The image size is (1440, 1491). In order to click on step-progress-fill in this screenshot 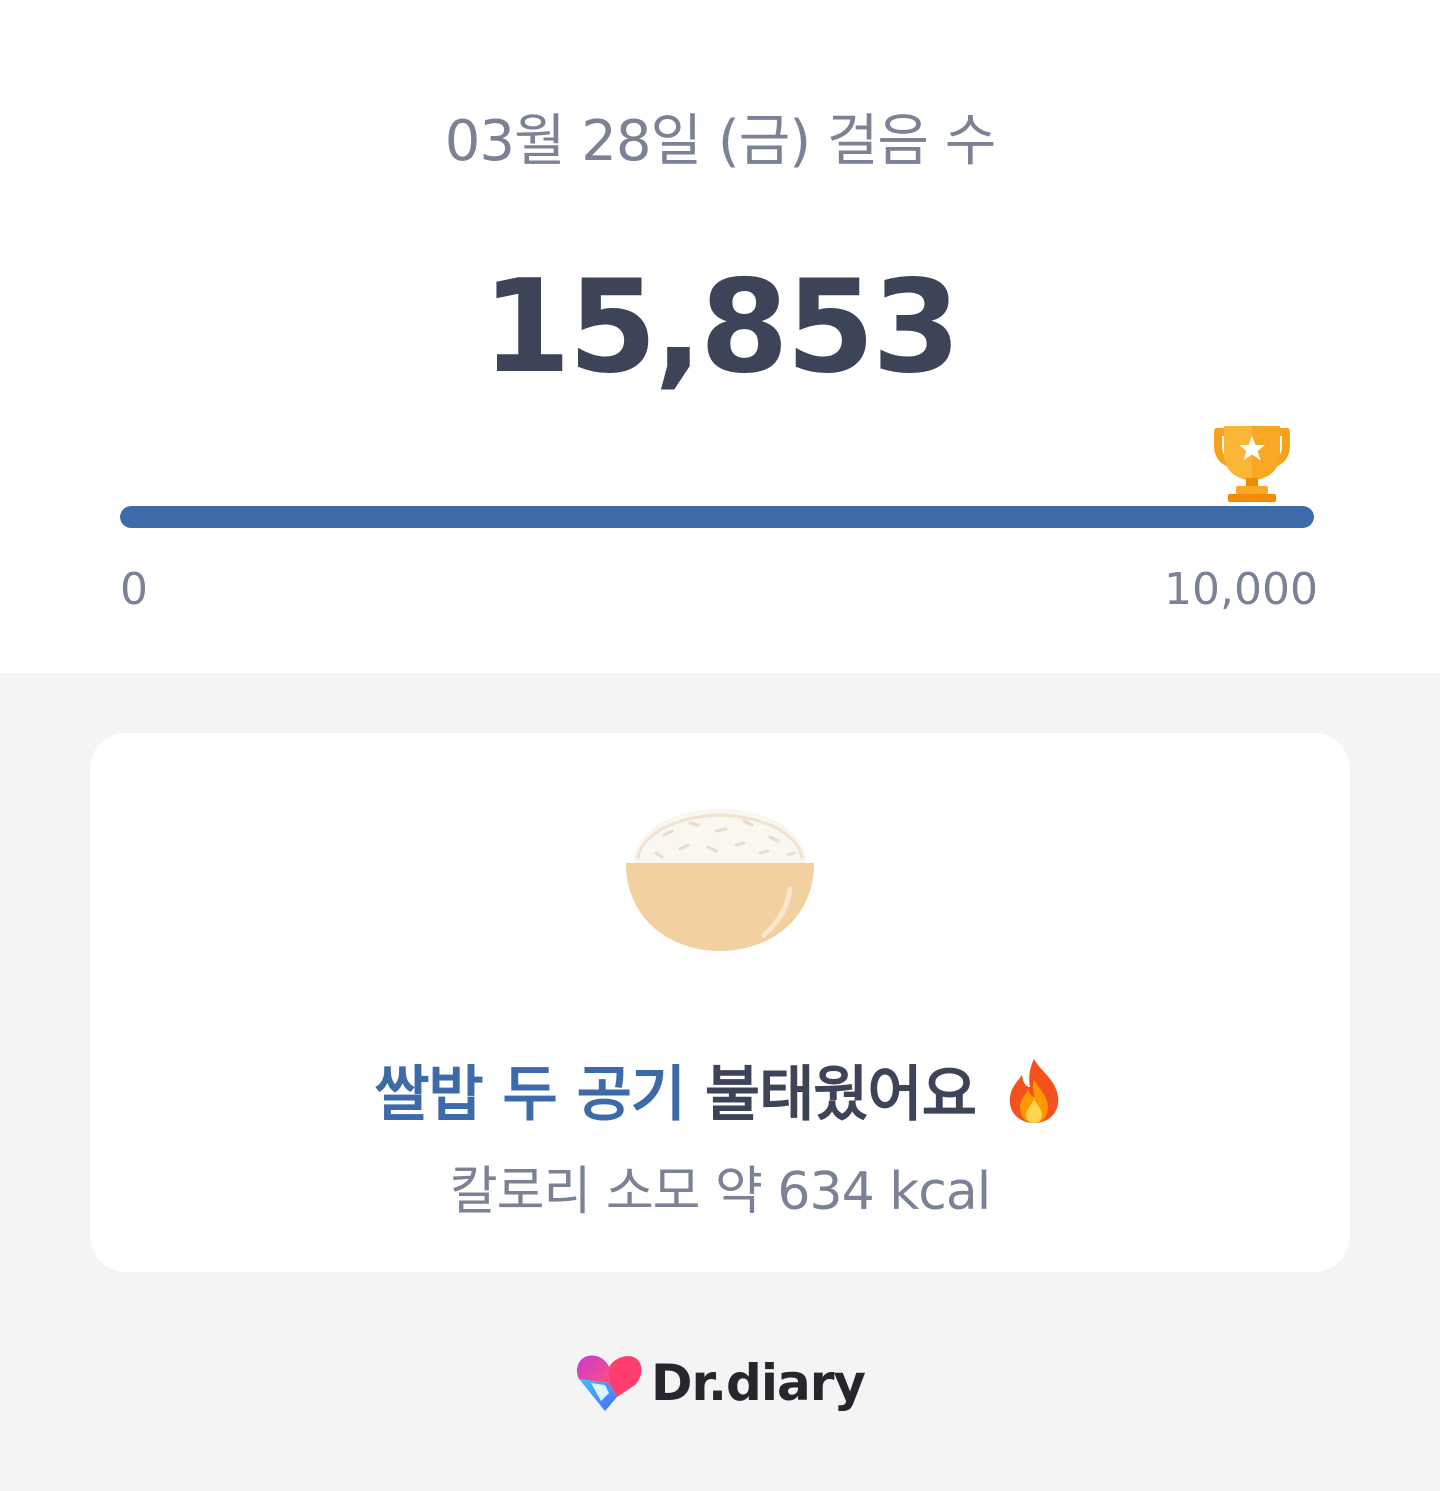, I will do `click(717, 517)`.